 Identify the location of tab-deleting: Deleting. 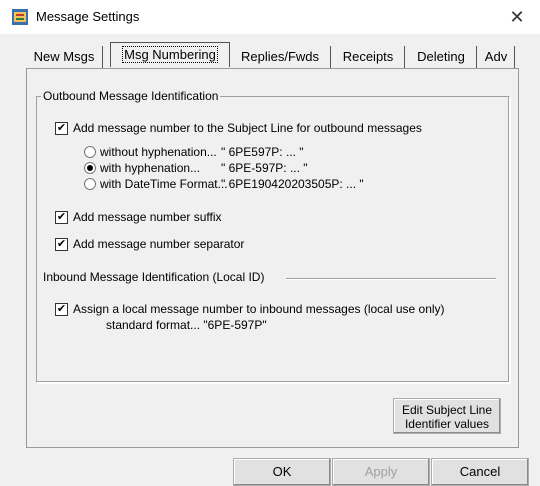
(441, 57).